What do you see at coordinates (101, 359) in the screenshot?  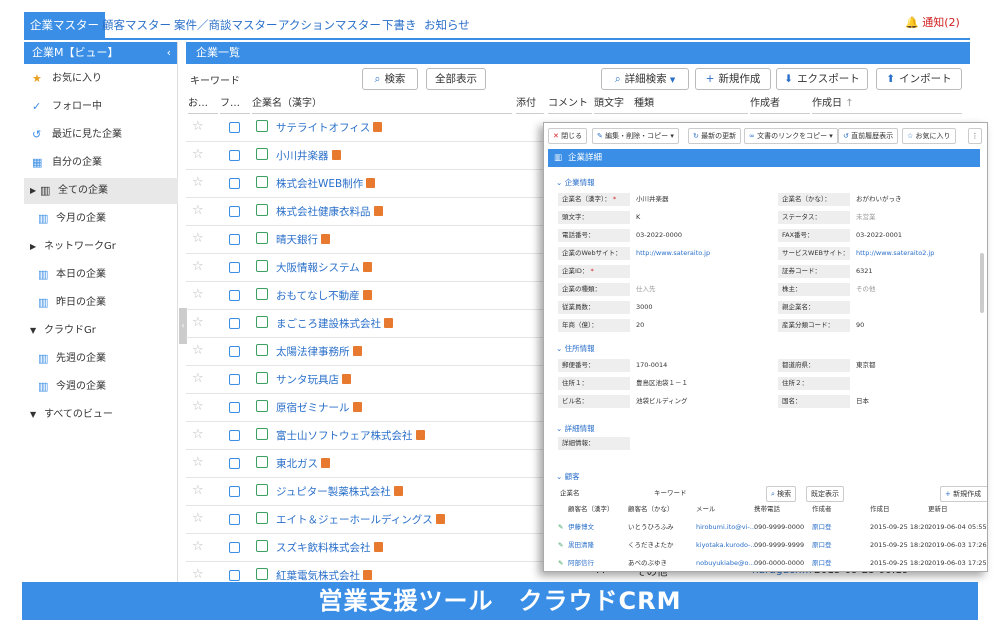 I see `sidebar-item-last-week: ▥ 先週の企業` at bounding box center [101, 359].